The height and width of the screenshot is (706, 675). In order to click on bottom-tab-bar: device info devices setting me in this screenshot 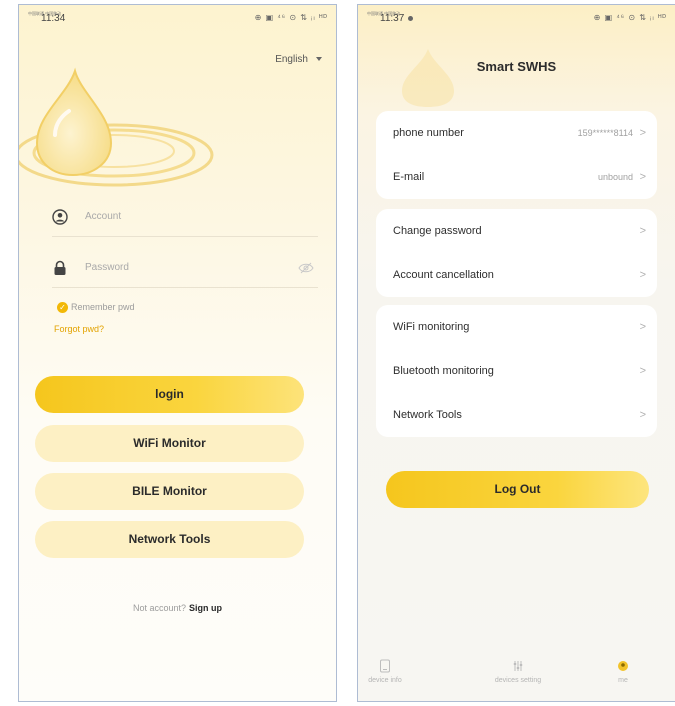, I will do `click(516, 676)`.